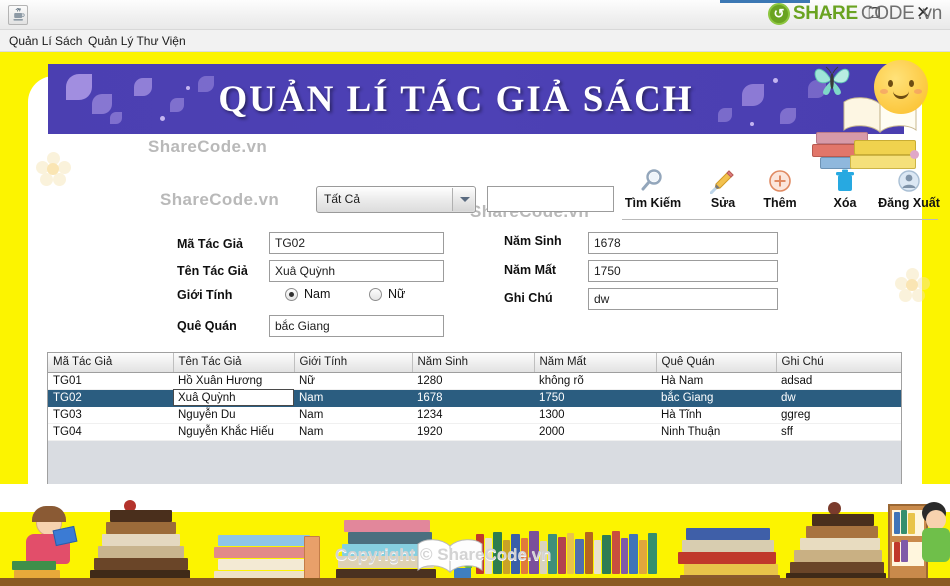 The image size is (950, 586). Describe the element at coordinates (353, 381) in the screenshot. I see `cell-gioitinh: Nữ` at that location.